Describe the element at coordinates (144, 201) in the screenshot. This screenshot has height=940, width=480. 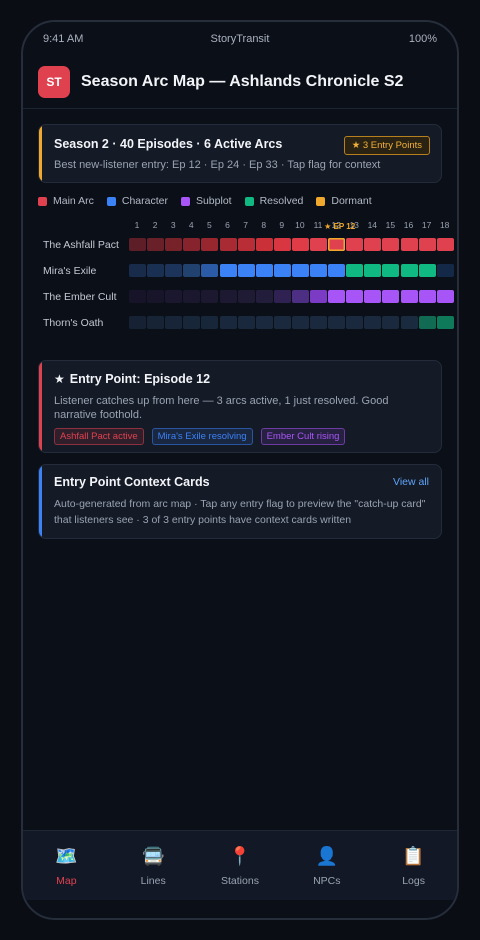
I see `legend-label: Character` at that location.